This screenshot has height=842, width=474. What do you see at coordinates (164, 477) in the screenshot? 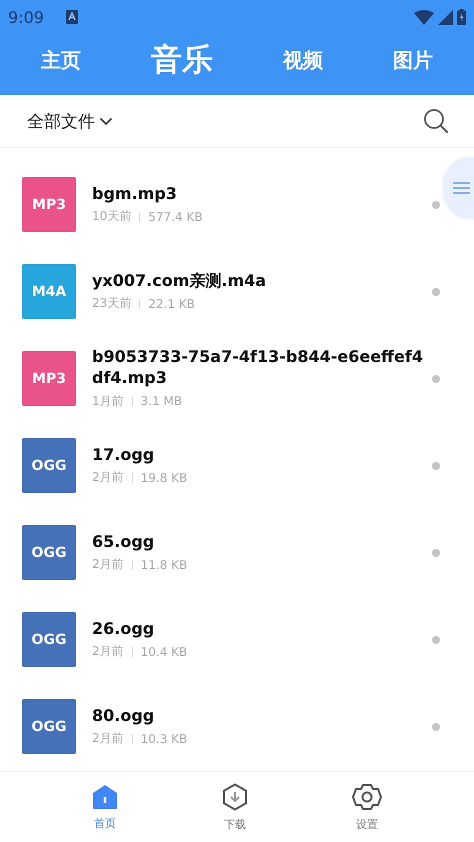
I see `file-size: 19.8 KB` at bounding box center [164, 477].